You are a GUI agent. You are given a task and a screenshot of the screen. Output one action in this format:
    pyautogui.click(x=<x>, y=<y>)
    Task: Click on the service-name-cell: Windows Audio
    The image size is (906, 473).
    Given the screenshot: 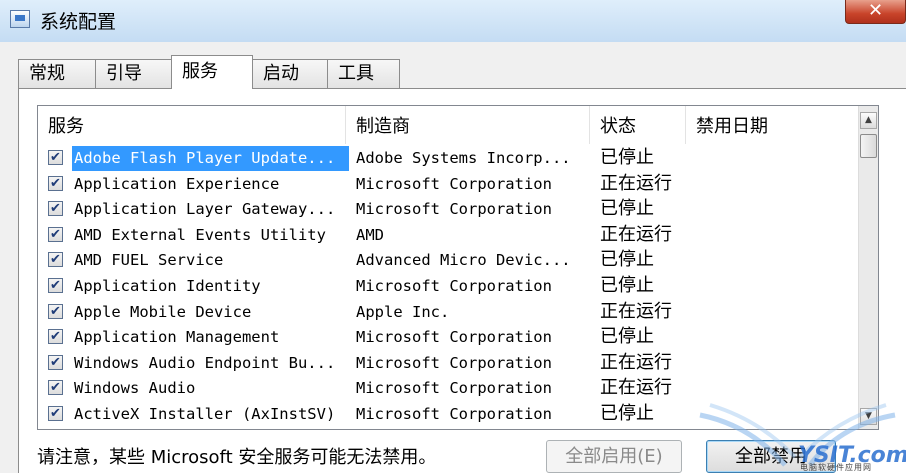 What is the action you would take?
    pyautogui.click(x=135, y=388)
    